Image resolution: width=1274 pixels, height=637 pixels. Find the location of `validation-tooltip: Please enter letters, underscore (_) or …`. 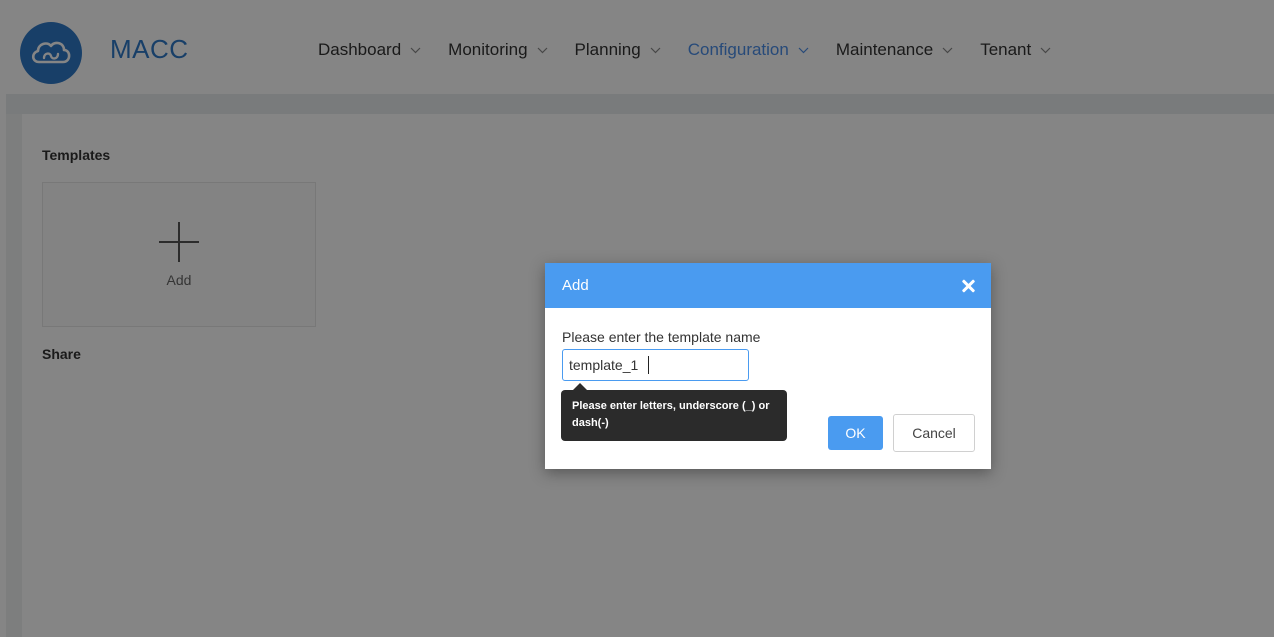

validation-tooltip: Please enter letters, underscore (_) or … is located at coordinates (674, 412).